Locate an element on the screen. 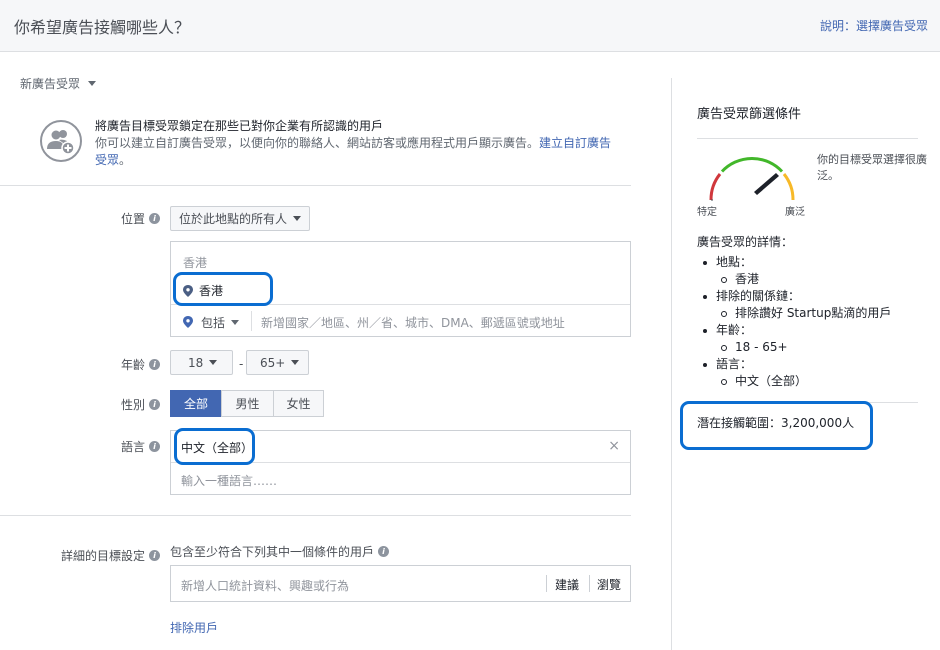 This screenshot has height=650, width=940. list-item: 排除讚好 Startup點滴的用戶 is located at coordinates (797, 313).